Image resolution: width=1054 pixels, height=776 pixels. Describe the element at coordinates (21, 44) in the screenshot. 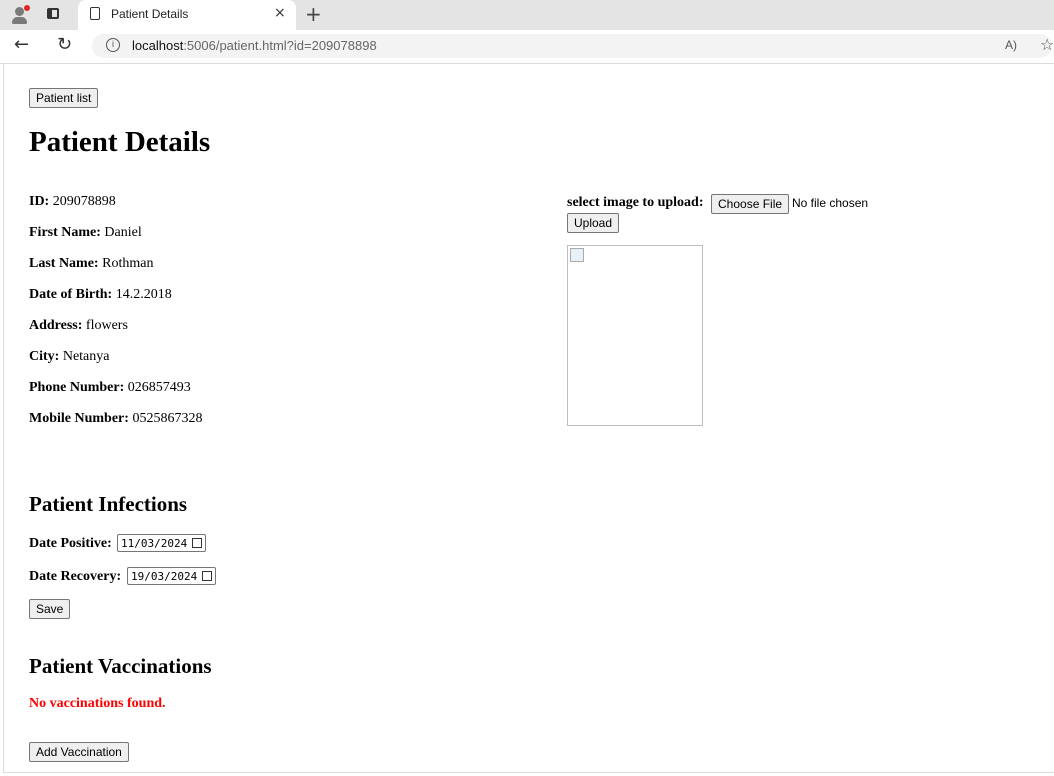

I see `back-arrow-icon: ←` at that location.